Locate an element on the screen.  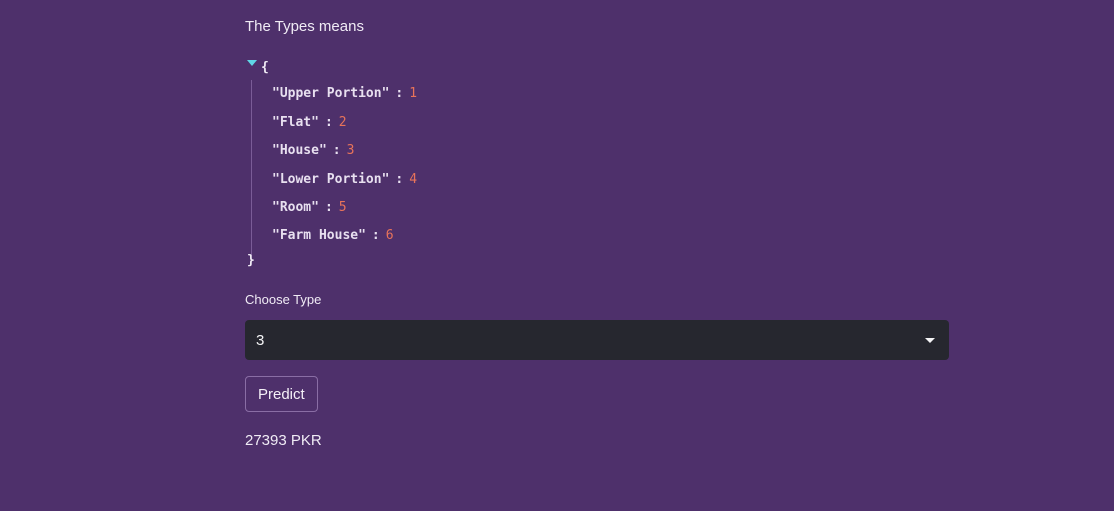
type-select-value: 3 is located at coordinates (260, 340).